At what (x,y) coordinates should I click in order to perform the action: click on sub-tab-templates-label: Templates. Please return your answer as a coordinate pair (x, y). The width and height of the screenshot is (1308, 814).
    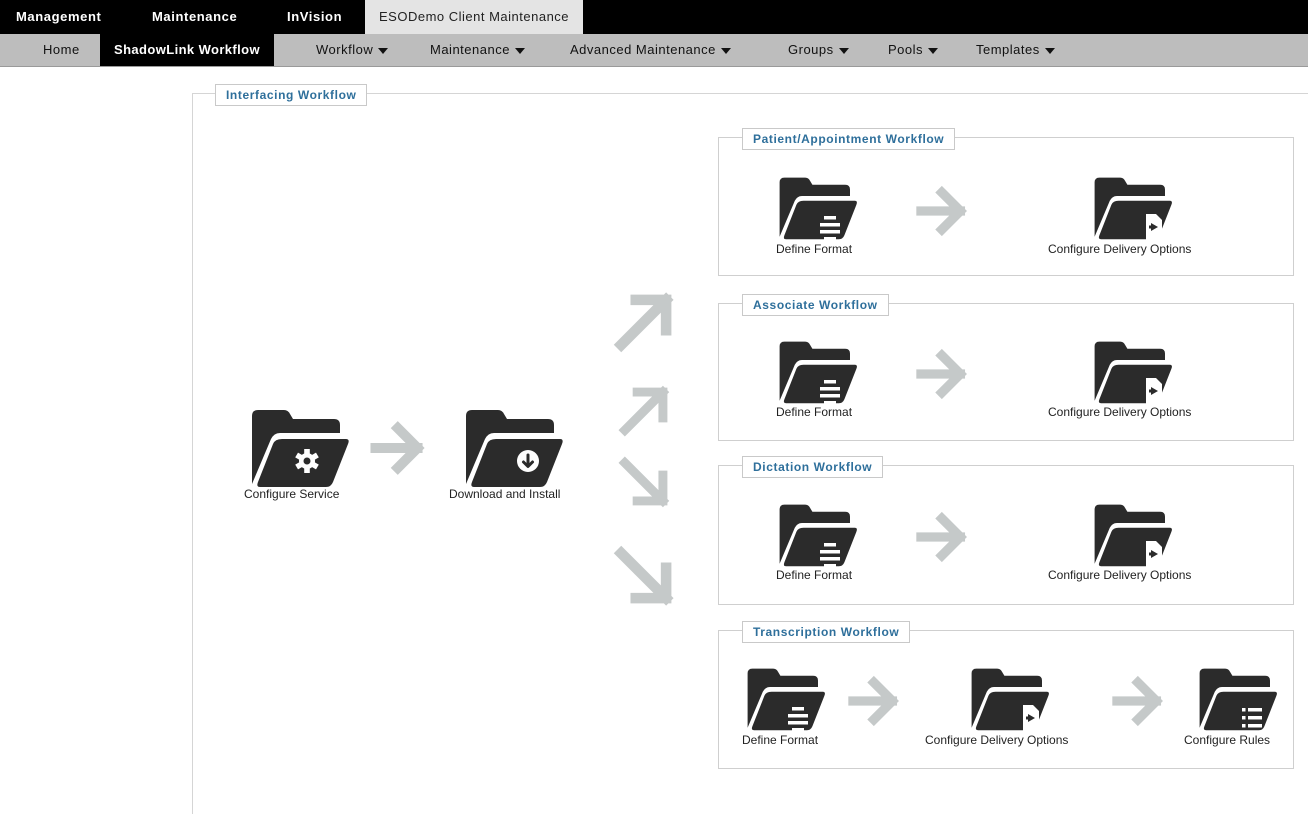
    Looking at the image, I should click on (1008, 49).